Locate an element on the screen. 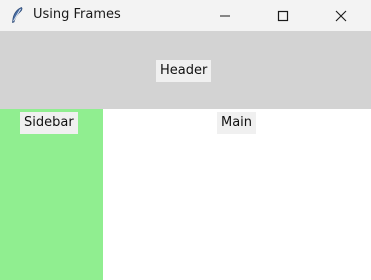  feather-icon is located at coordinates (17, 15).